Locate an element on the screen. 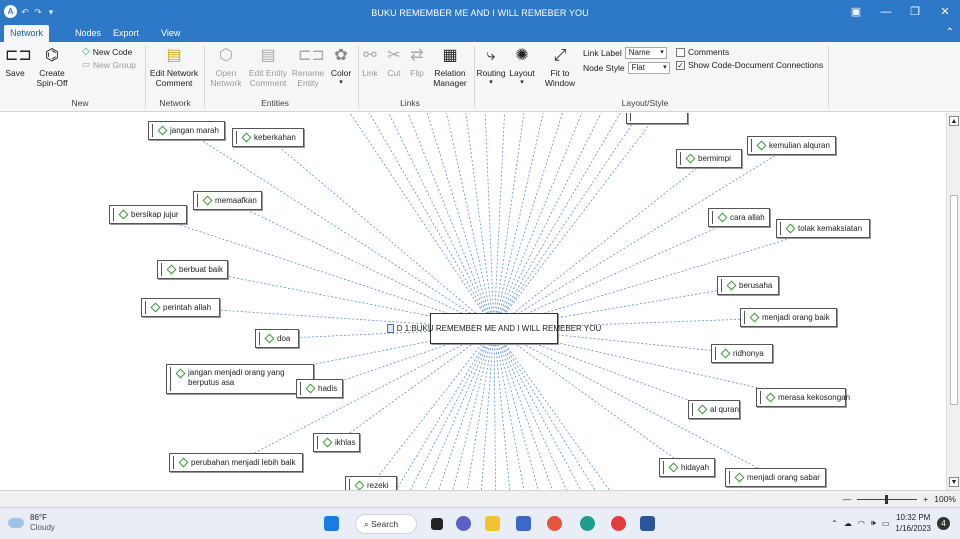 This screenshot has height=539, width=960. collapse-ribbon-icon: ⌃ is located at coordinates (950, 32).